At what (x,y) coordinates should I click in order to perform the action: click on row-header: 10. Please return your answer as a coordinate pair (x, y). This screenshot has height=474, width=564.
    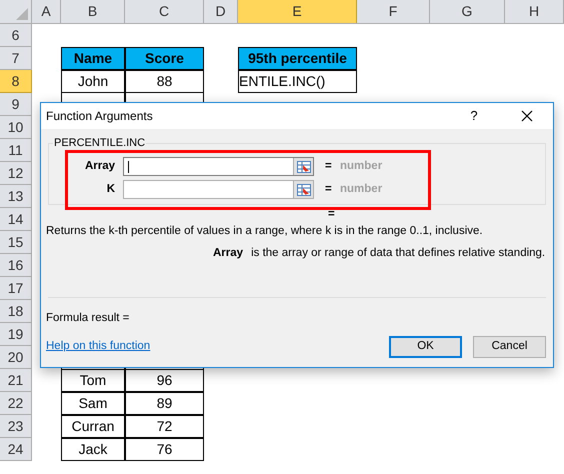
    Looking at the image, I should click on (16, 127).